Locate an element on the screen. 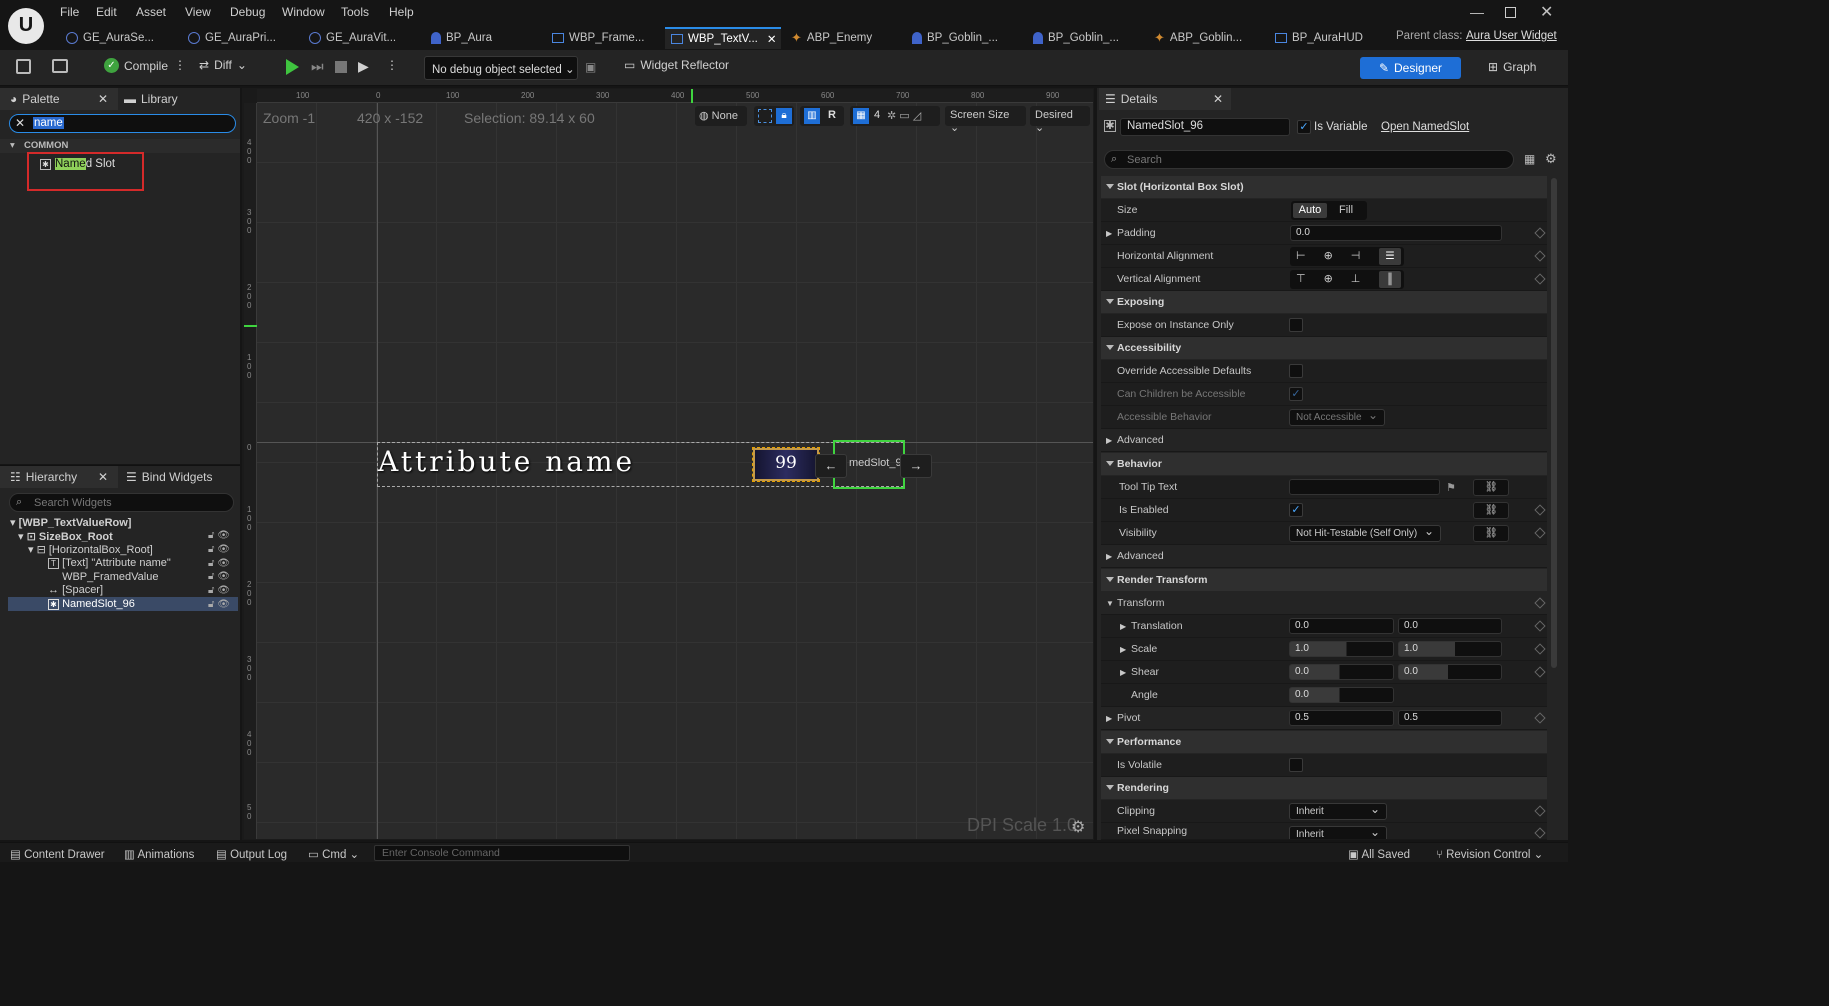 The width and height of the screenshot is (1829, 1006). translation-x-input: 0.0 is located at coordinates (1341, 626).